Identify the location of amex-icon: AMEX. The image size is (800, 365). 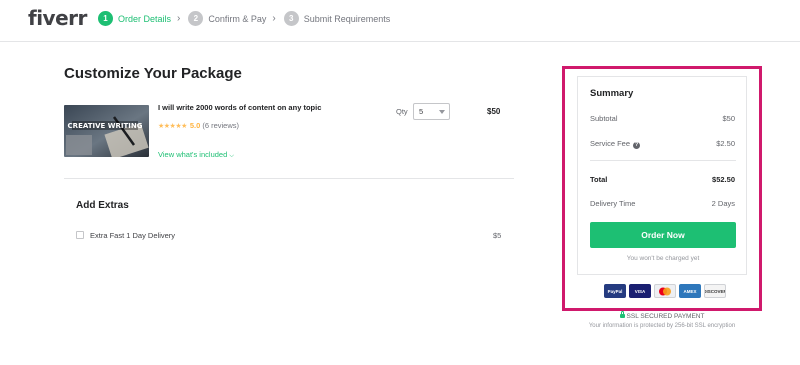
(690, 291).